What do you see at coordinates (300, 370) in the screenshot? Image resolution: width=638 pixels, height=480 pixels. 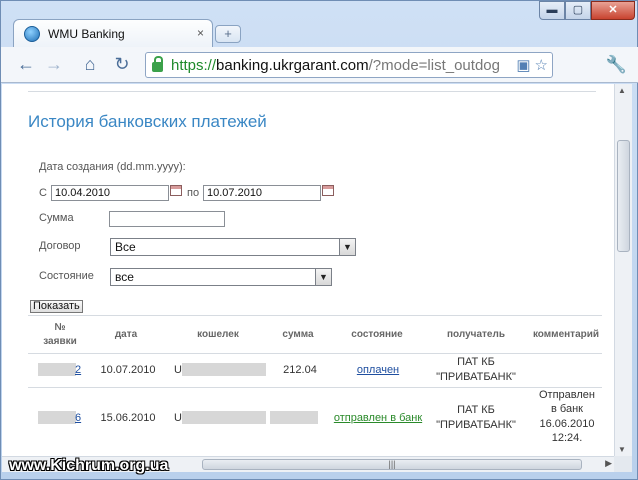 I see `row1-sum: 212.04` at bounding box center [300, 370].